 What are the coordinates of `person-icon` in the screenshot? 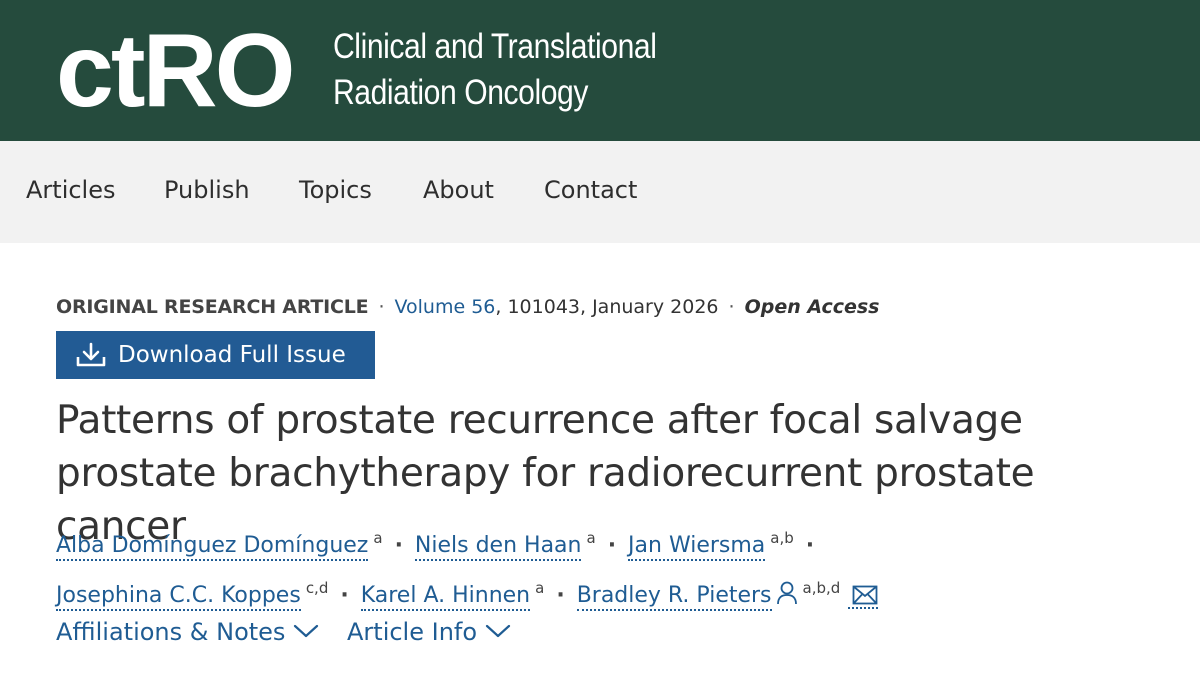 It's located at (787, 593).